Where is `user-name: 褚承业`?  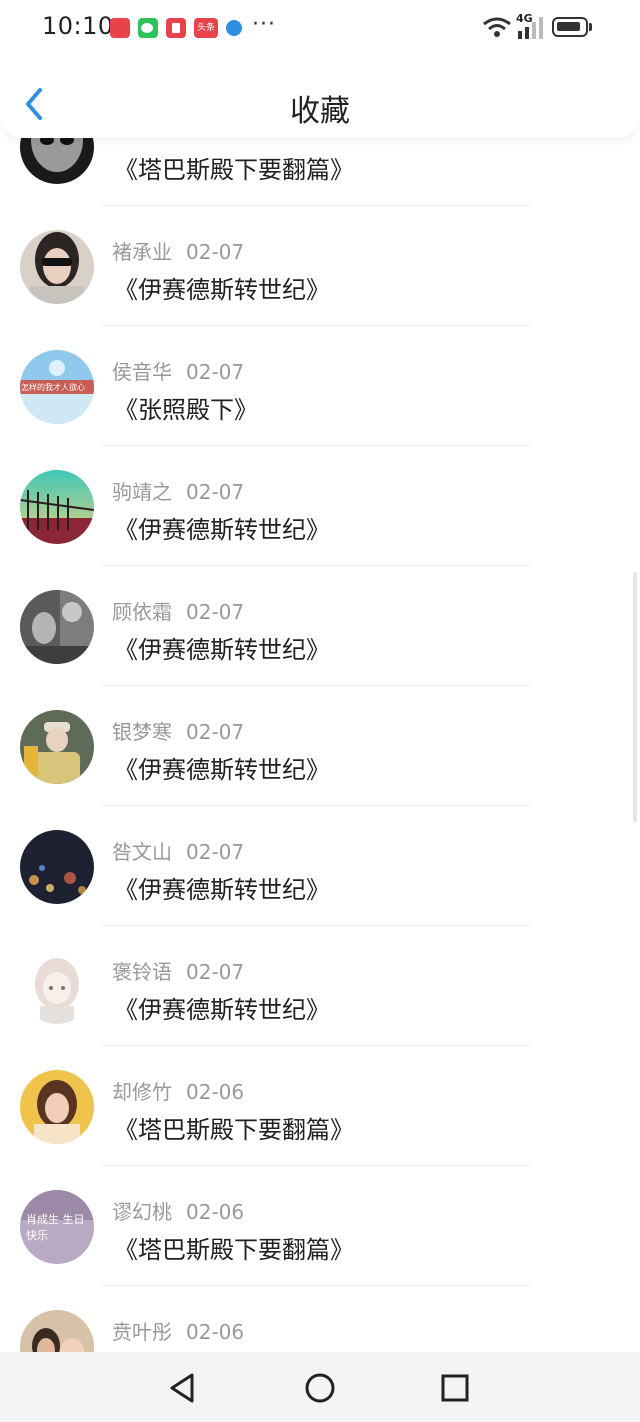 user-name: 褚承业 is located at coordinates (142, 252).